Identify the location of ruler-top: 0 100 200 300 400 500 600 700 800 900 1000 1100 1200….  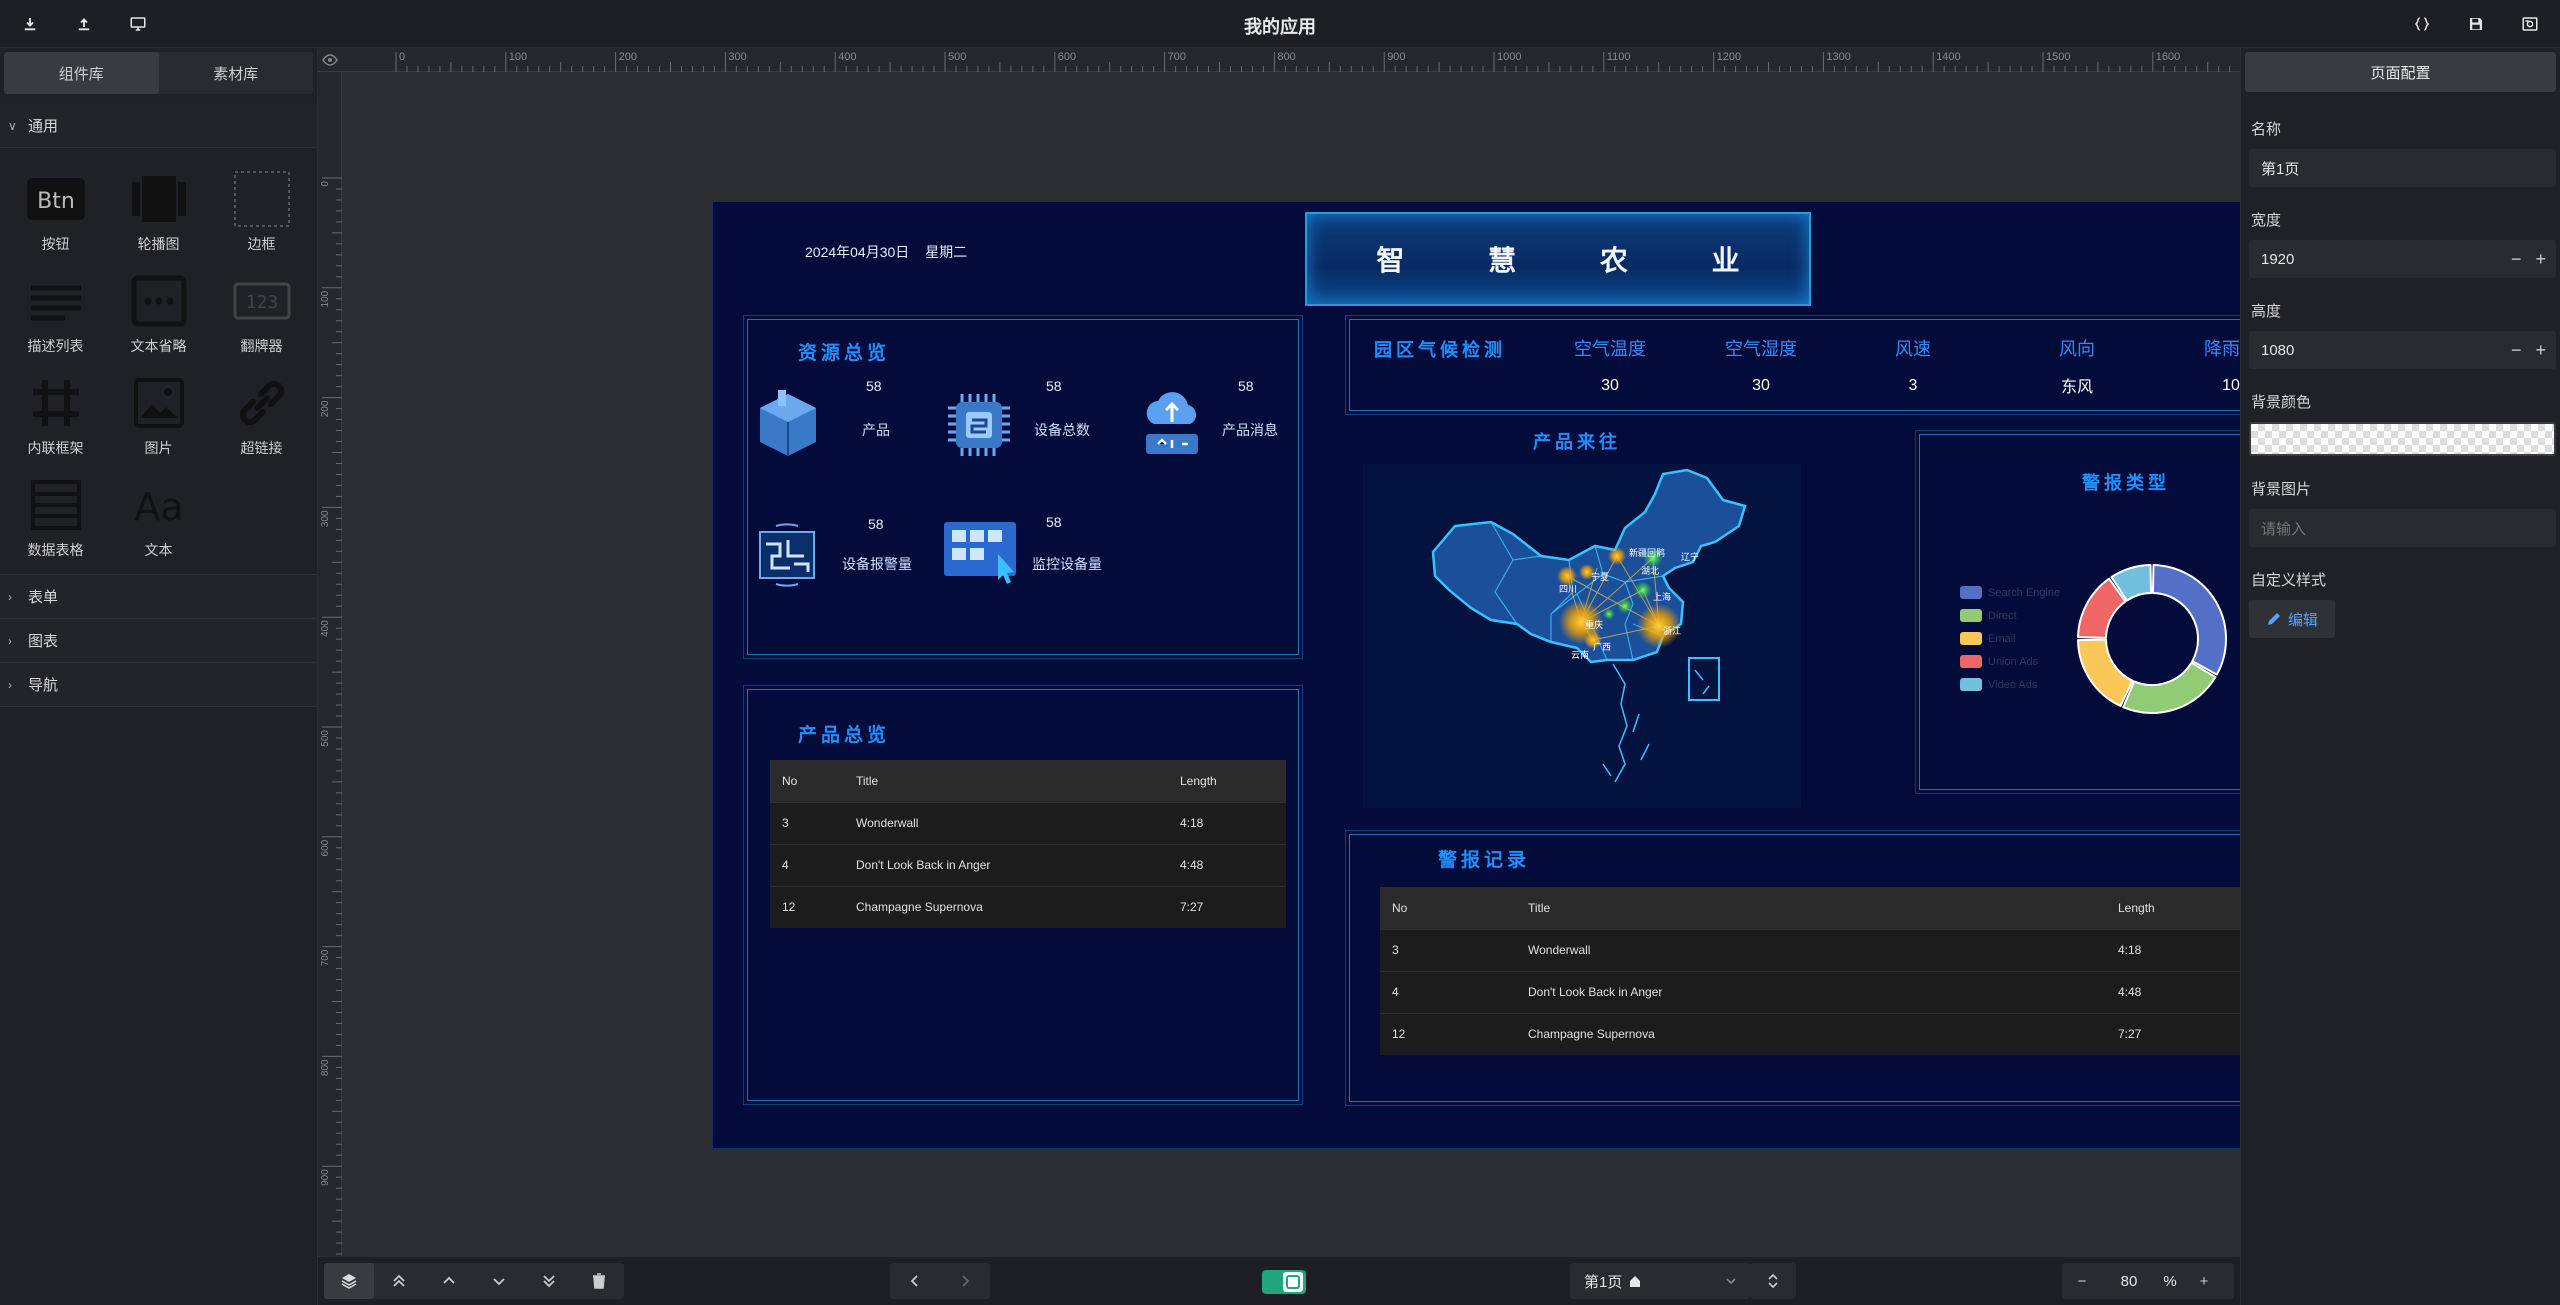
(1279, 60).